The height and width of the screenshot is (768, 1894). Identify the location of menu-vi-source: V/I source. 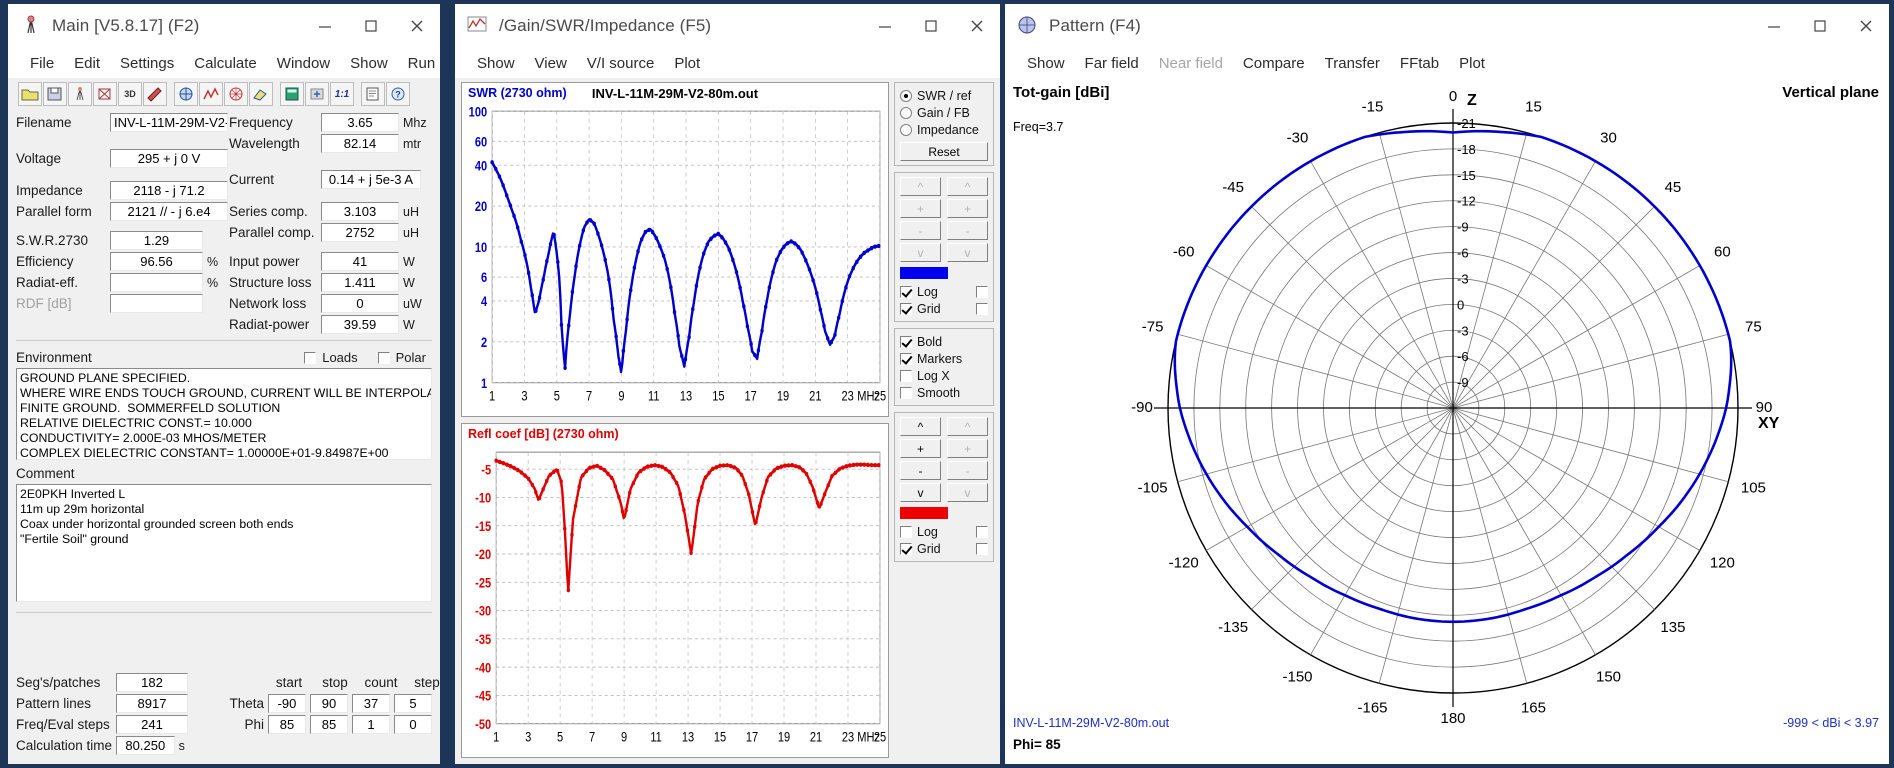
(621, 63).